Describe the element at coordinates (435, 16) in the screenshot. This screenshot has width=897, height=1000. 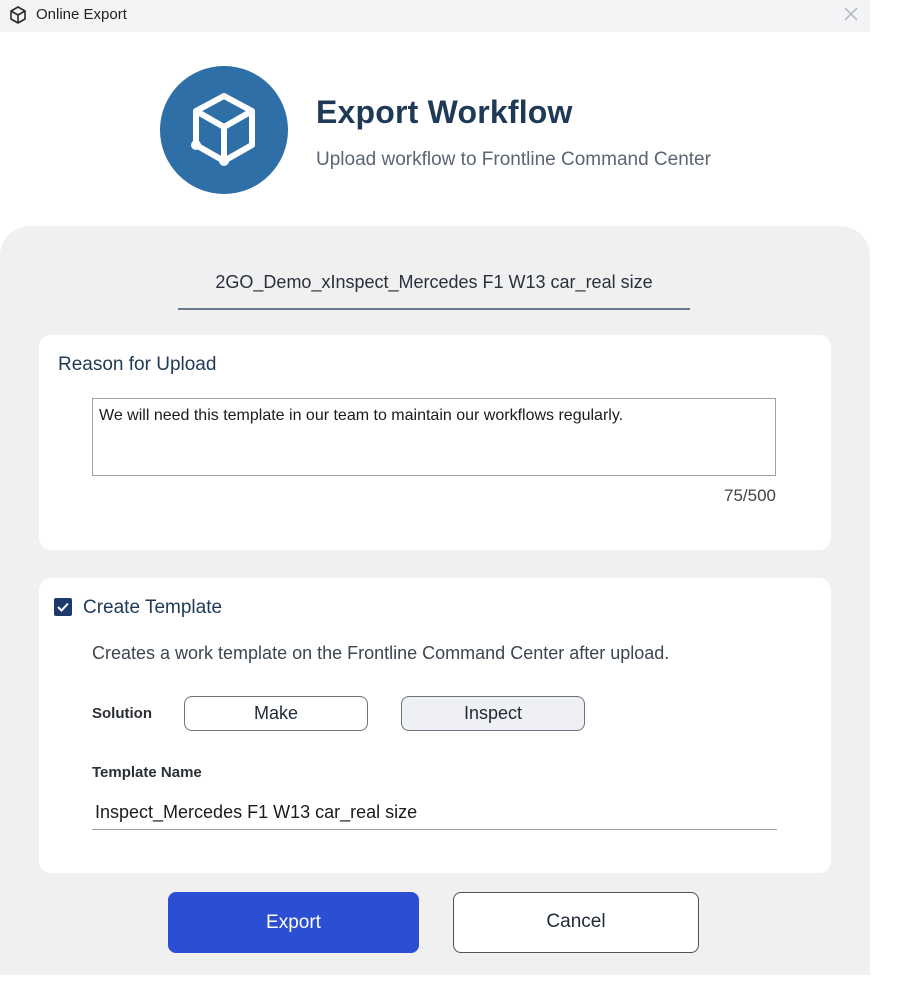
I see `title-bar: Online Export` at that location.